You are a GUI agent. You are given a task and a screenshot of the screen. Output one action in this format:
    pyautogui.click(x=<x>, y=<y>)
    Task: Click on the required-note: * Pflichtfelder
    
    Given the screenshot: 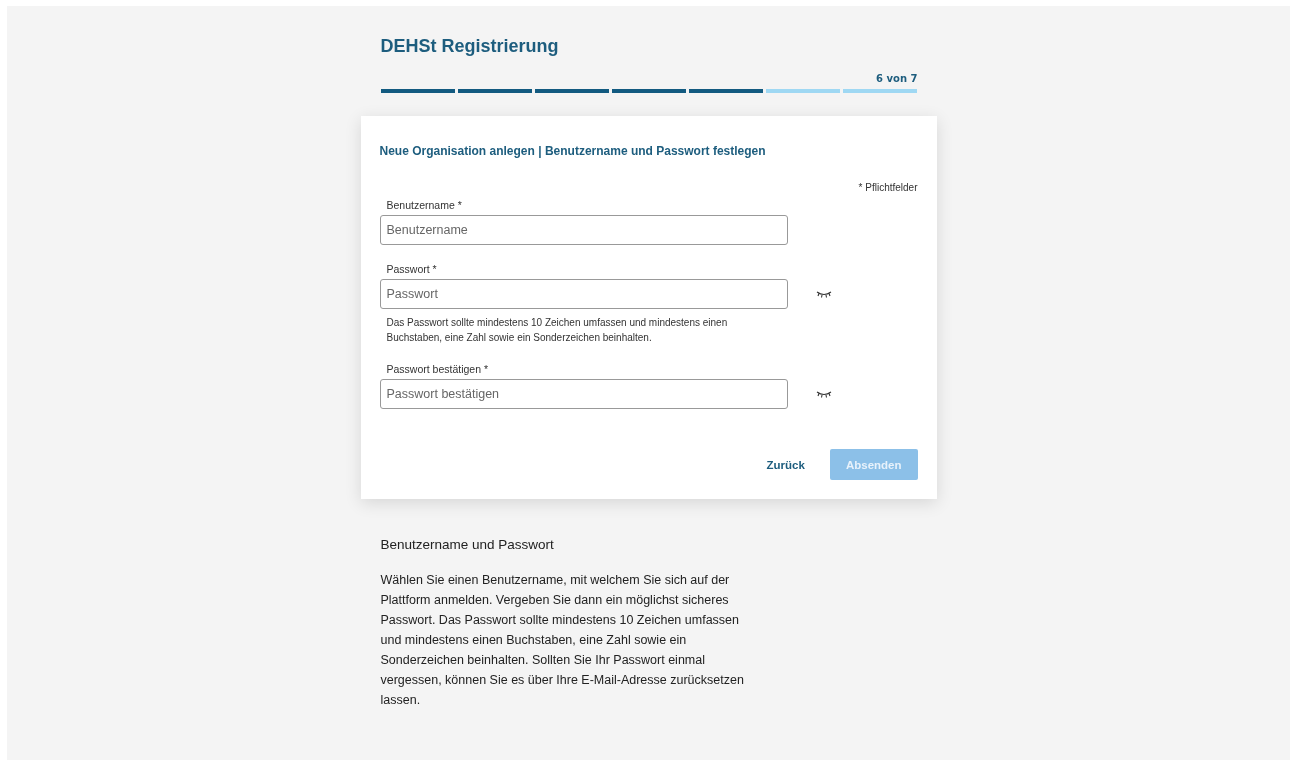 What is the action you would take?
    pyautogui.click(x=888, y=187)
    